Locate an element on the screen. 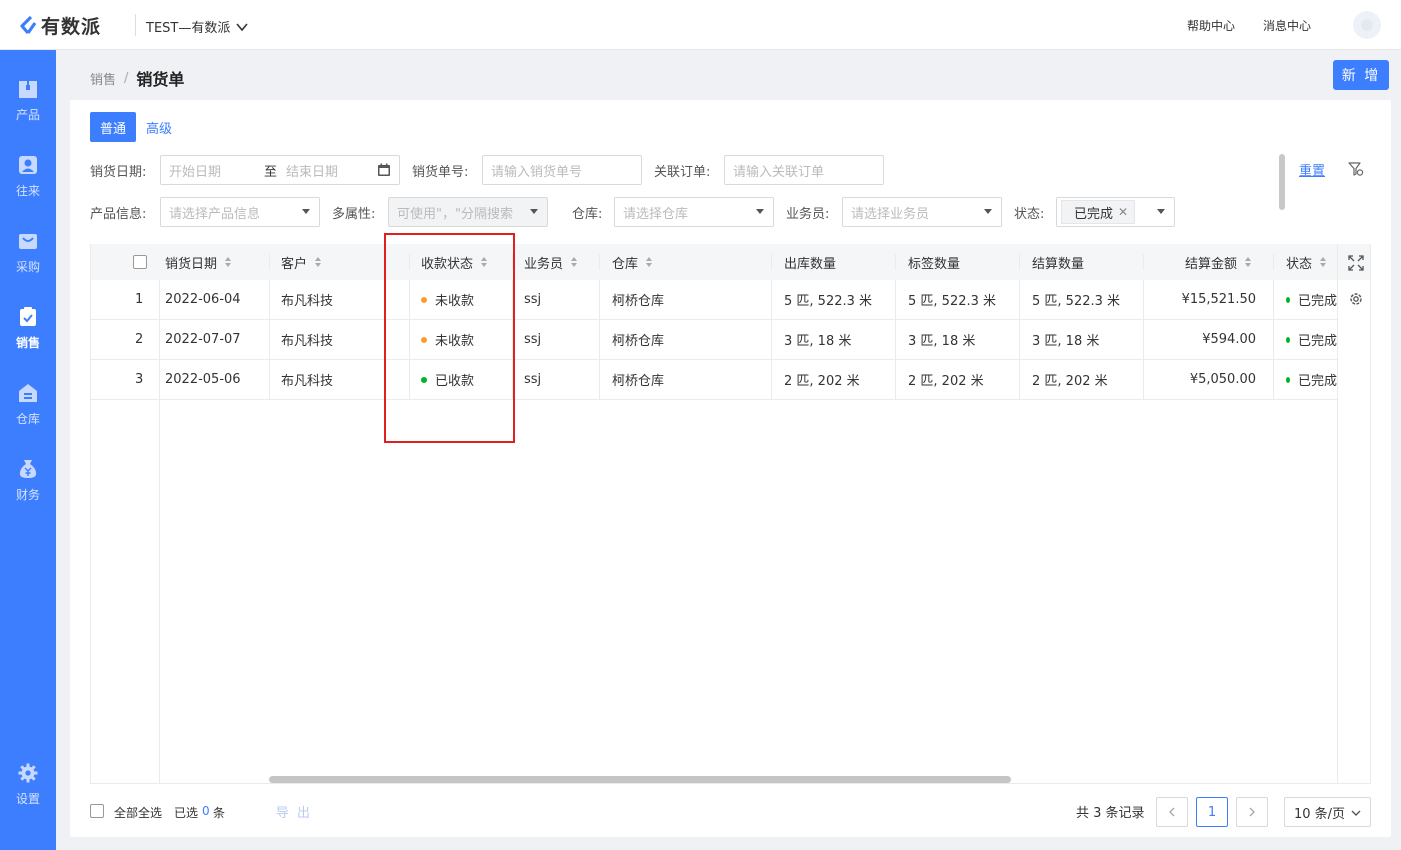 This screenshot has width=1401, height=850. sidebar-label: 销售 is located at coordinates (27, 343).